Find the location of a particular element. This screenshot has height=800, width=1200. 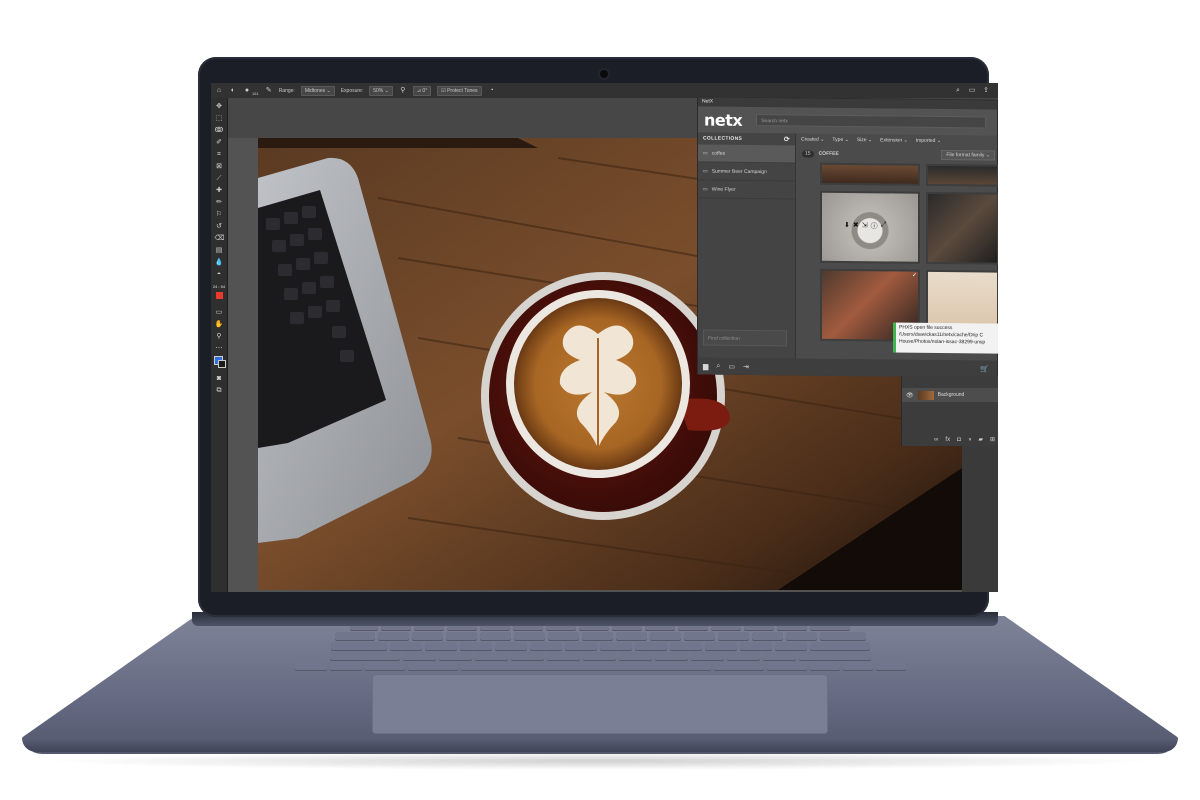

netx-footer: ▆ ⌕ ▭ ⇥ 🛒 is located at coordinates (847, 367).